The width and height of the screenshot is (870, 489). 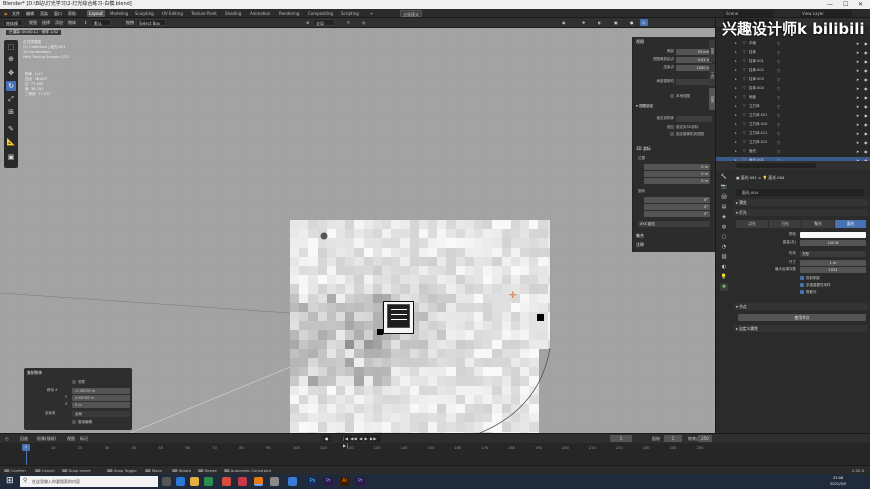 What do you see at coordinates (793, 52) in the screenshot?
I see `outliner-row: ▸ ▽ 柱体 ▽ ➤ ◉` at bounding box center [793, 52].